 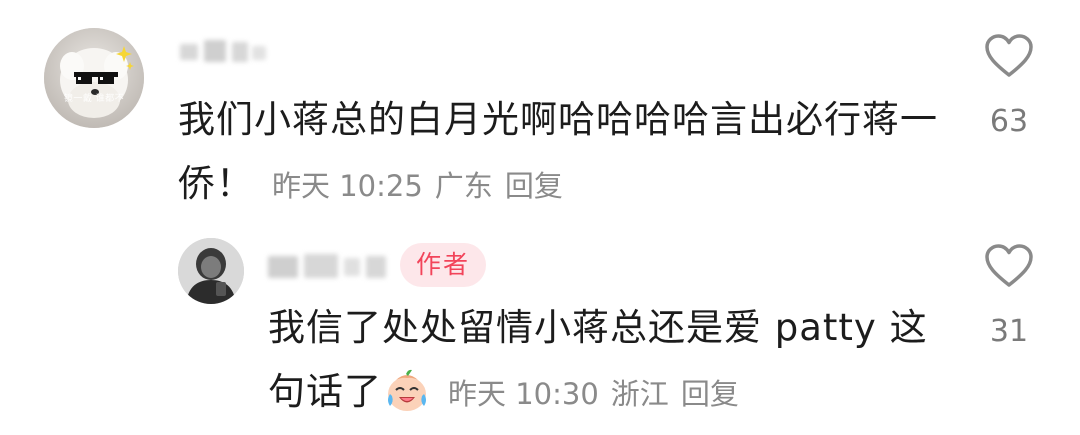 What do you see at coordinates (347, 186) in the screenshot?
I see `comment-time: 昨天 10:25` at bounding box center [347, 186].